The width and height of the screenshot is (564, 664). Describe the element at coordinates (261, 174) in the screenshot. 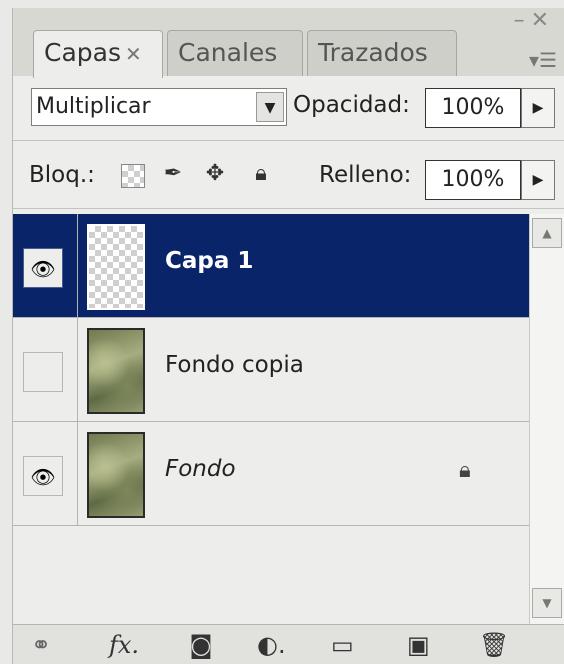

I see `lock-all-icon: 🔒︎` at that location.